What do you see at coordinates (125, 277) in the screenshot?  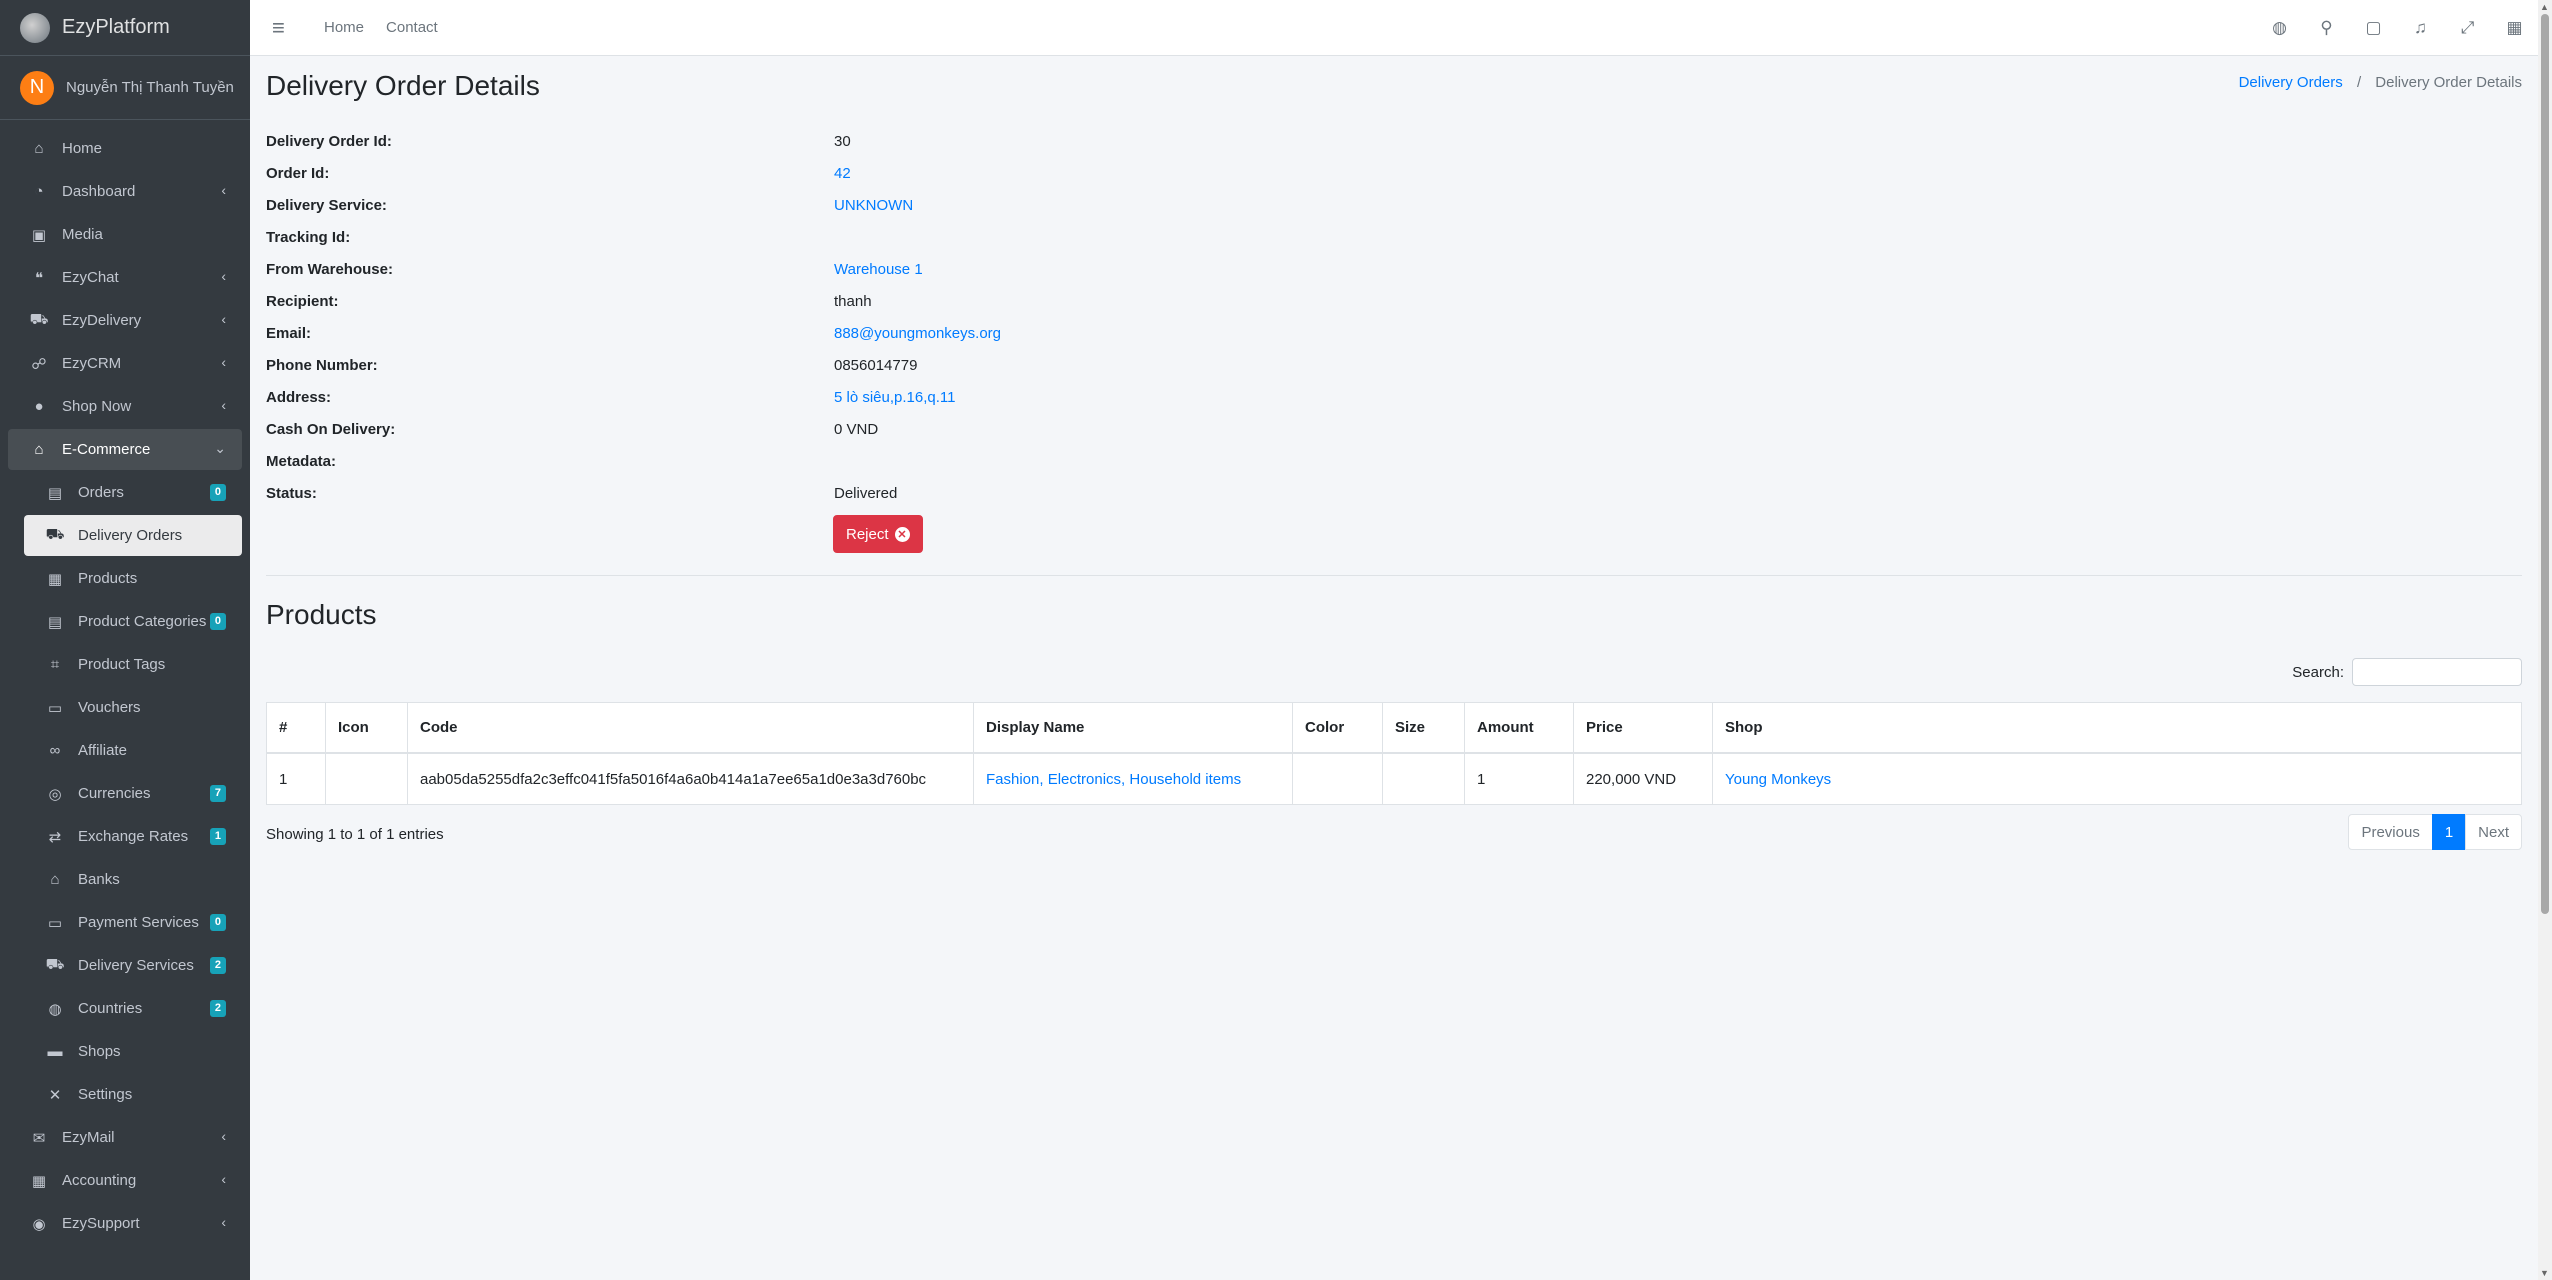 I see `sidebar-item-ezychat: ❝ EzyChat ‹` at bounding box center [125, 277].